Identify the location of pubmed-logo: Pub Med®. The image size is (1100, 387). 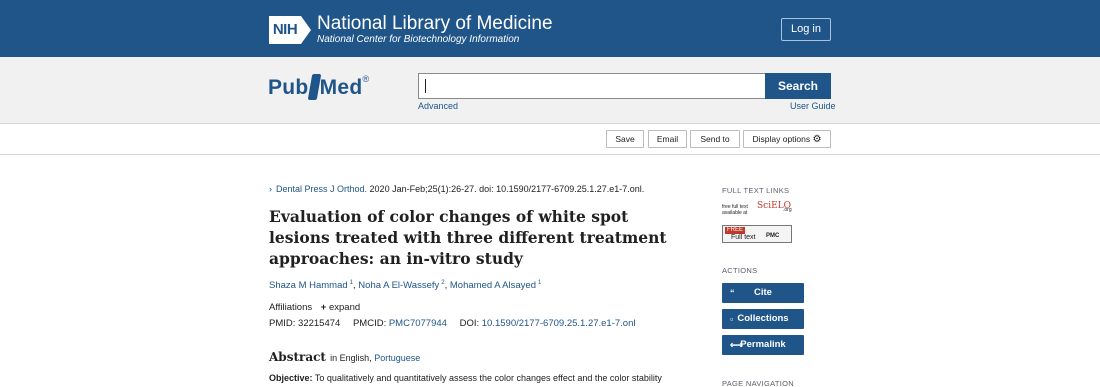
(318, 87).